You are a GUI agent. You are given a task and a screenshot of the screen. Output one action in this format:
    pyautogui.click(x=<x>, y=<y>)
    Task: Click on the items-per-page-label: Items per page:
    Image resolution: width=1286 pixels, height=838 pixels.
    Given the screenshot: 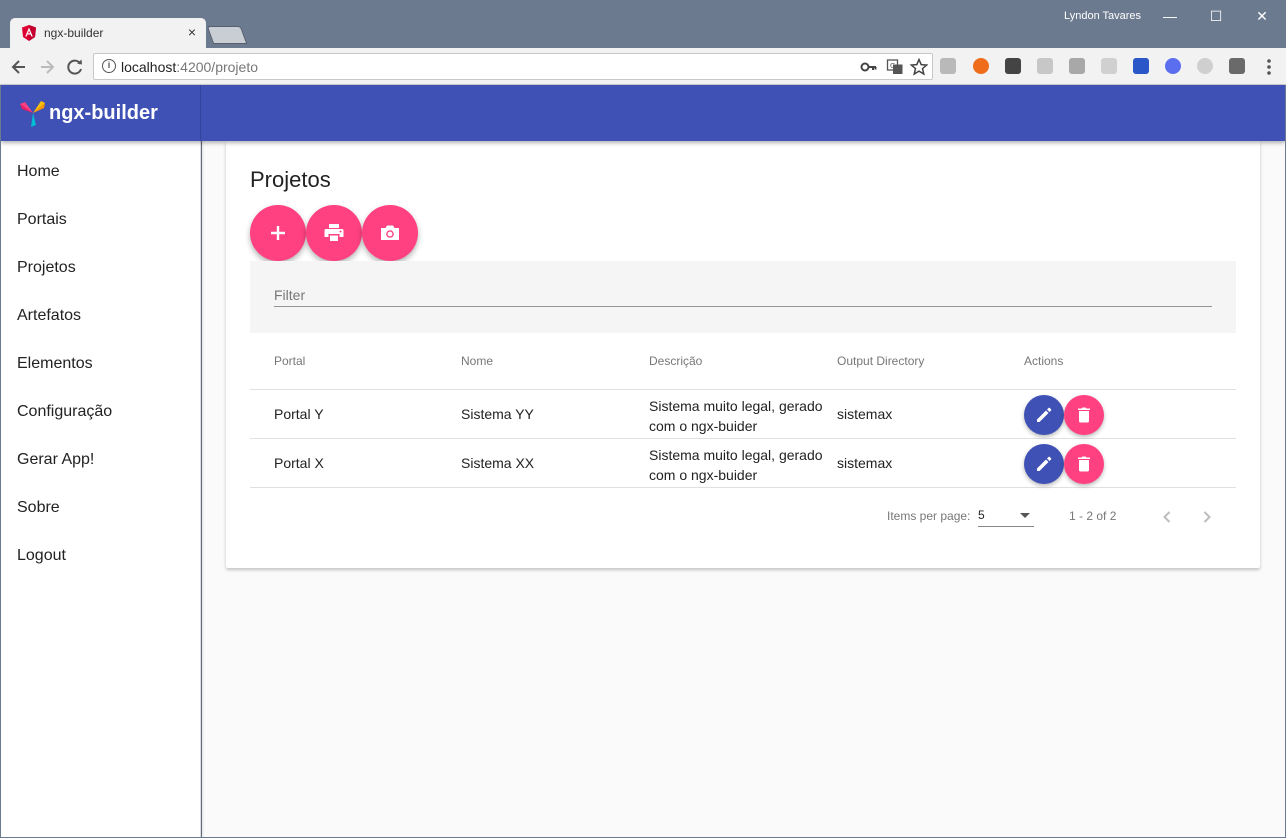 What is the action you would take?
    pyautogui.click(x=929, y=516)
    